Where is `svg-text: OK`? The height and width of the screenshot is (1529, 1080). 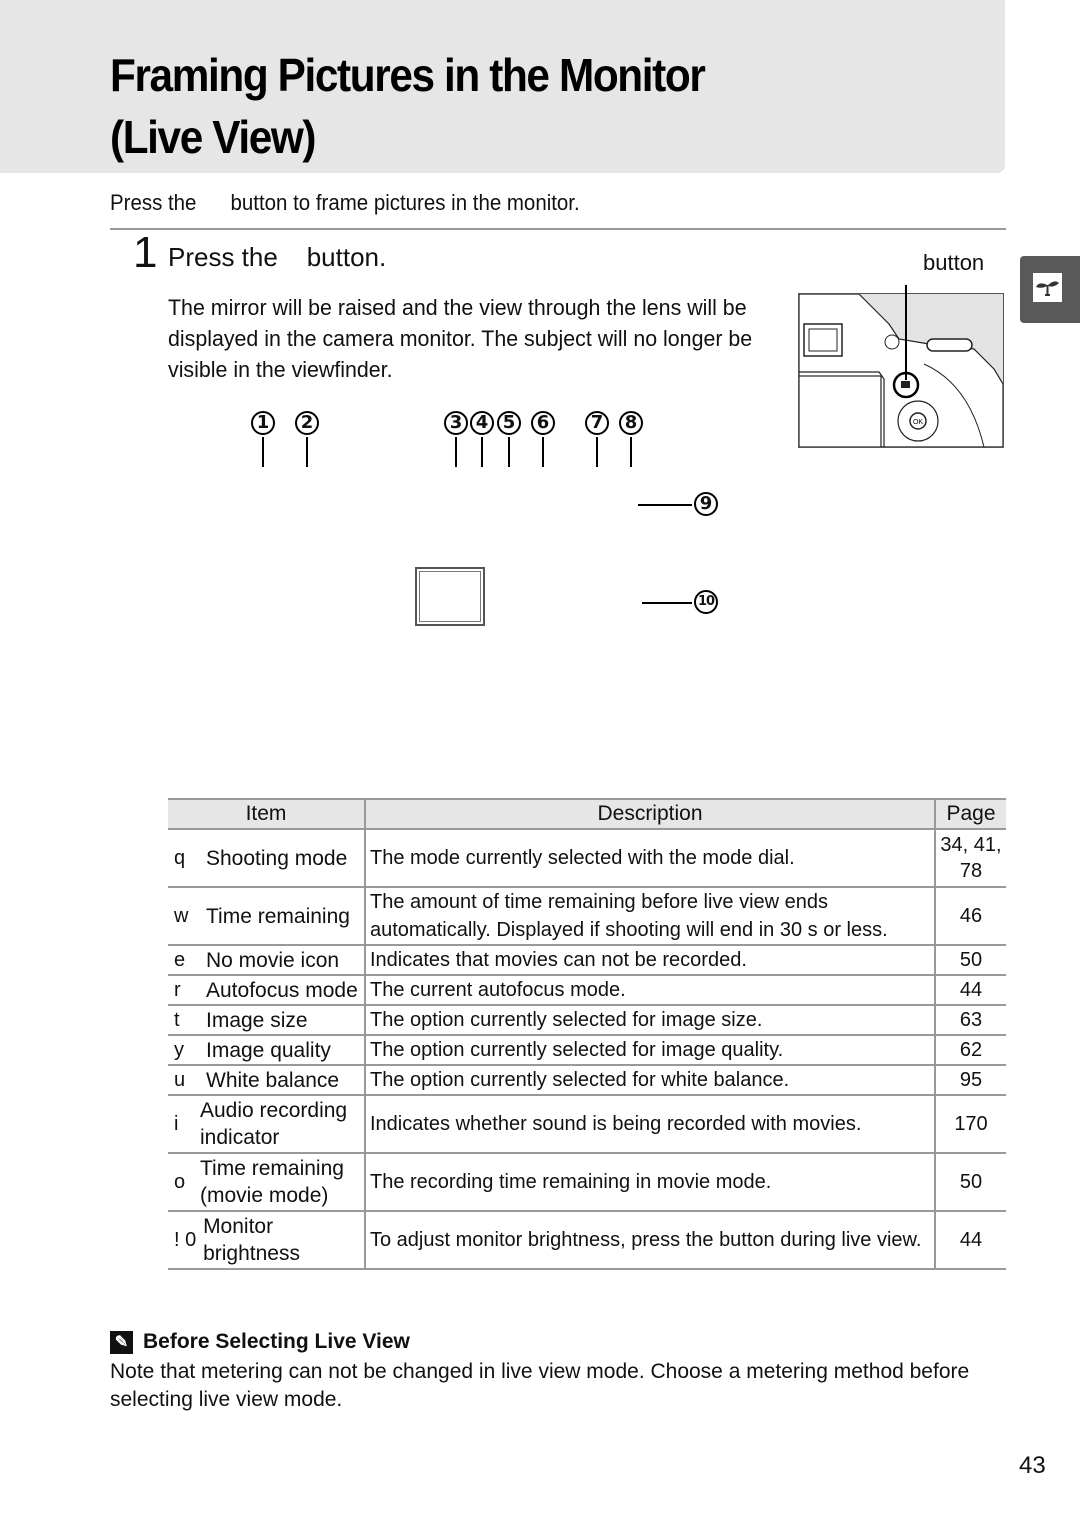
svg-text: OK is located at coordinates (918, 422).